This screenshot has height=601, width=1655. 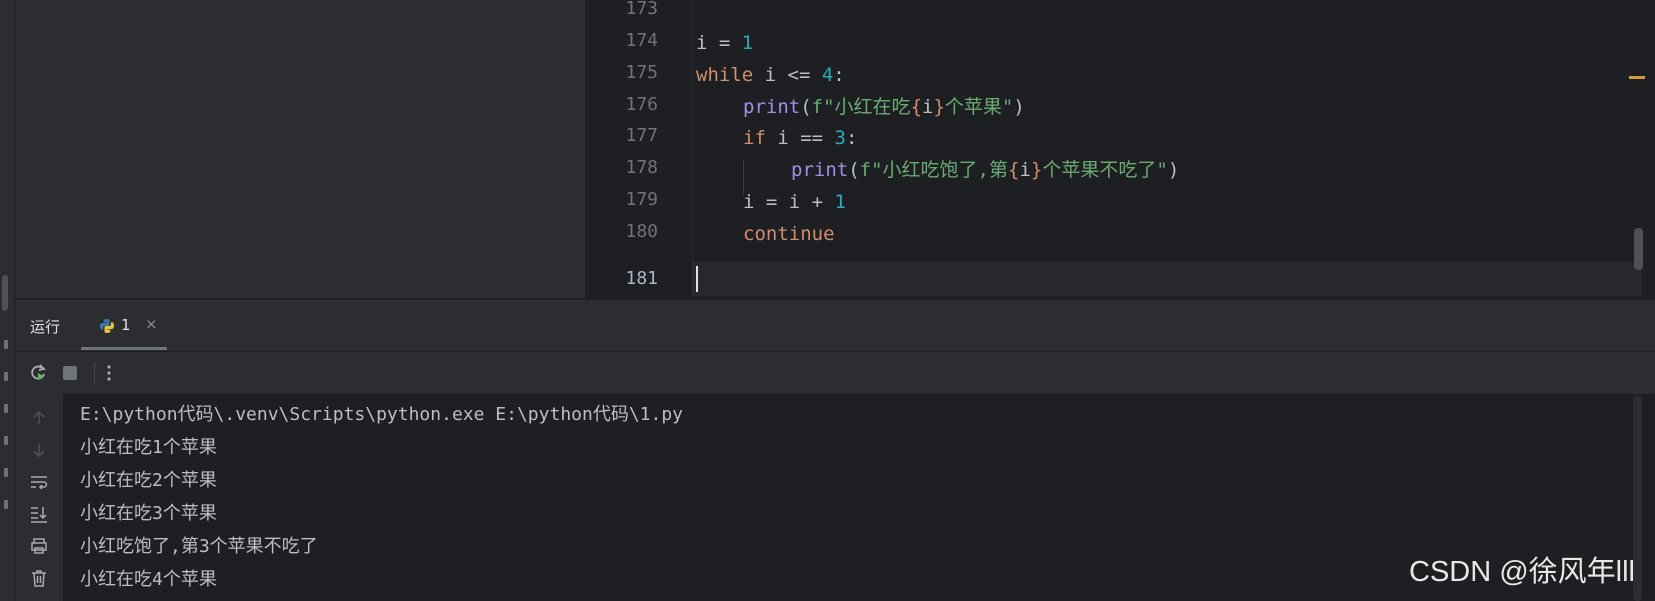 I want to click on console-line: 小红在吃3个苹果, so click(x=148, y=513).